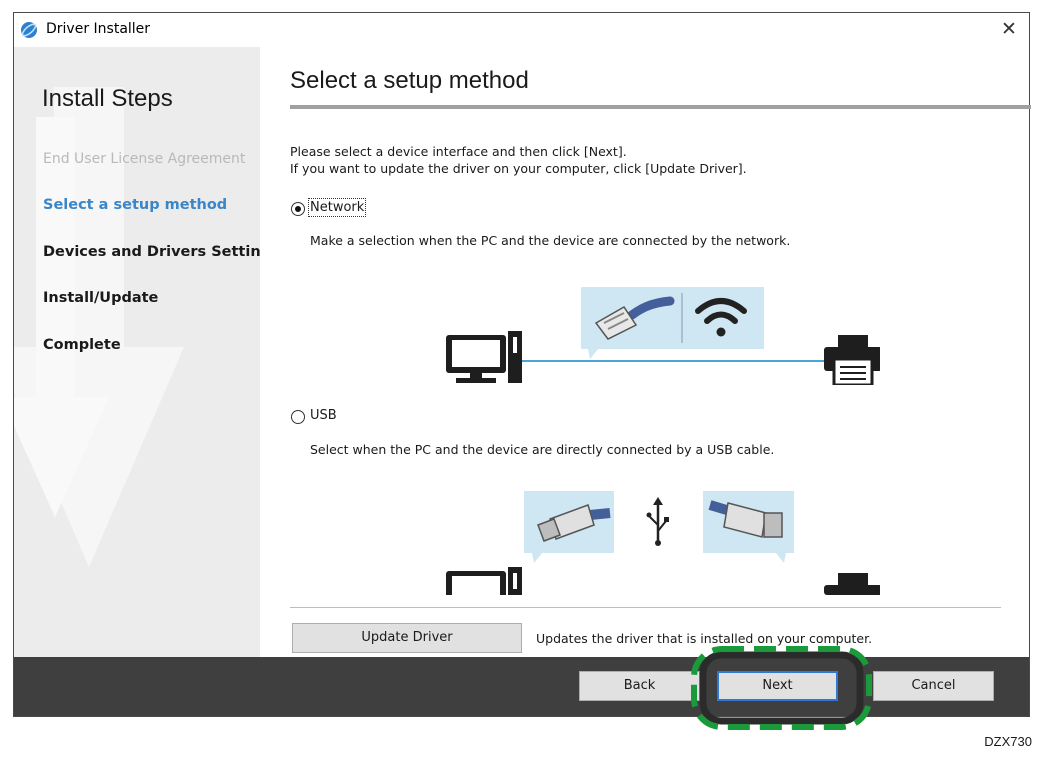 The image size is (1044, 761). Describe the element at coordinates (323, 415) in the screenshot. I see `usb-radio-label: USB` at that location.